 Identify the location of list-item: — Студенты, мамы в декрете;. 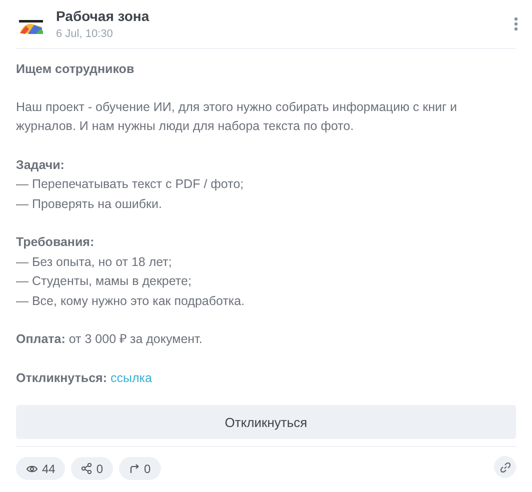
(104, 281).